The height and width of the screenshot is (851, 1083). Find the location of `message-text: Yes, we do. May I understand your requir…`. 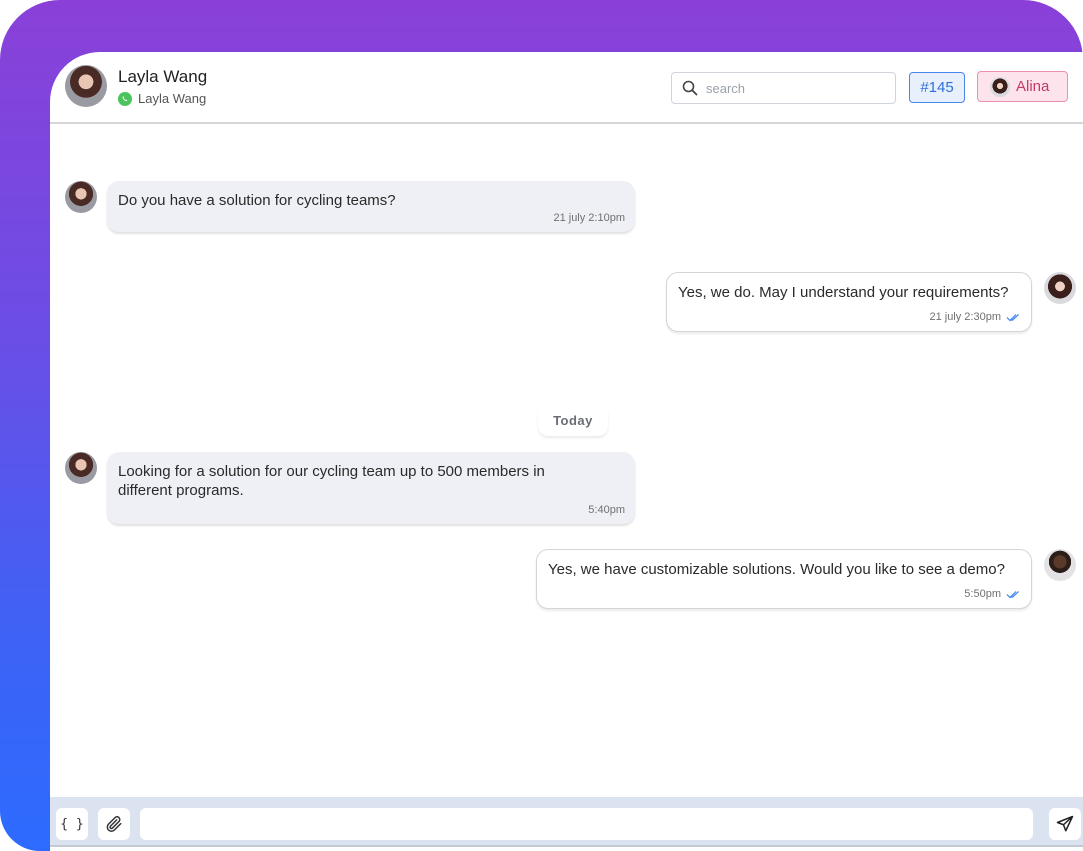

message-text: Yes, we do. May I understand your requir… is located at coordinates (843, 292).